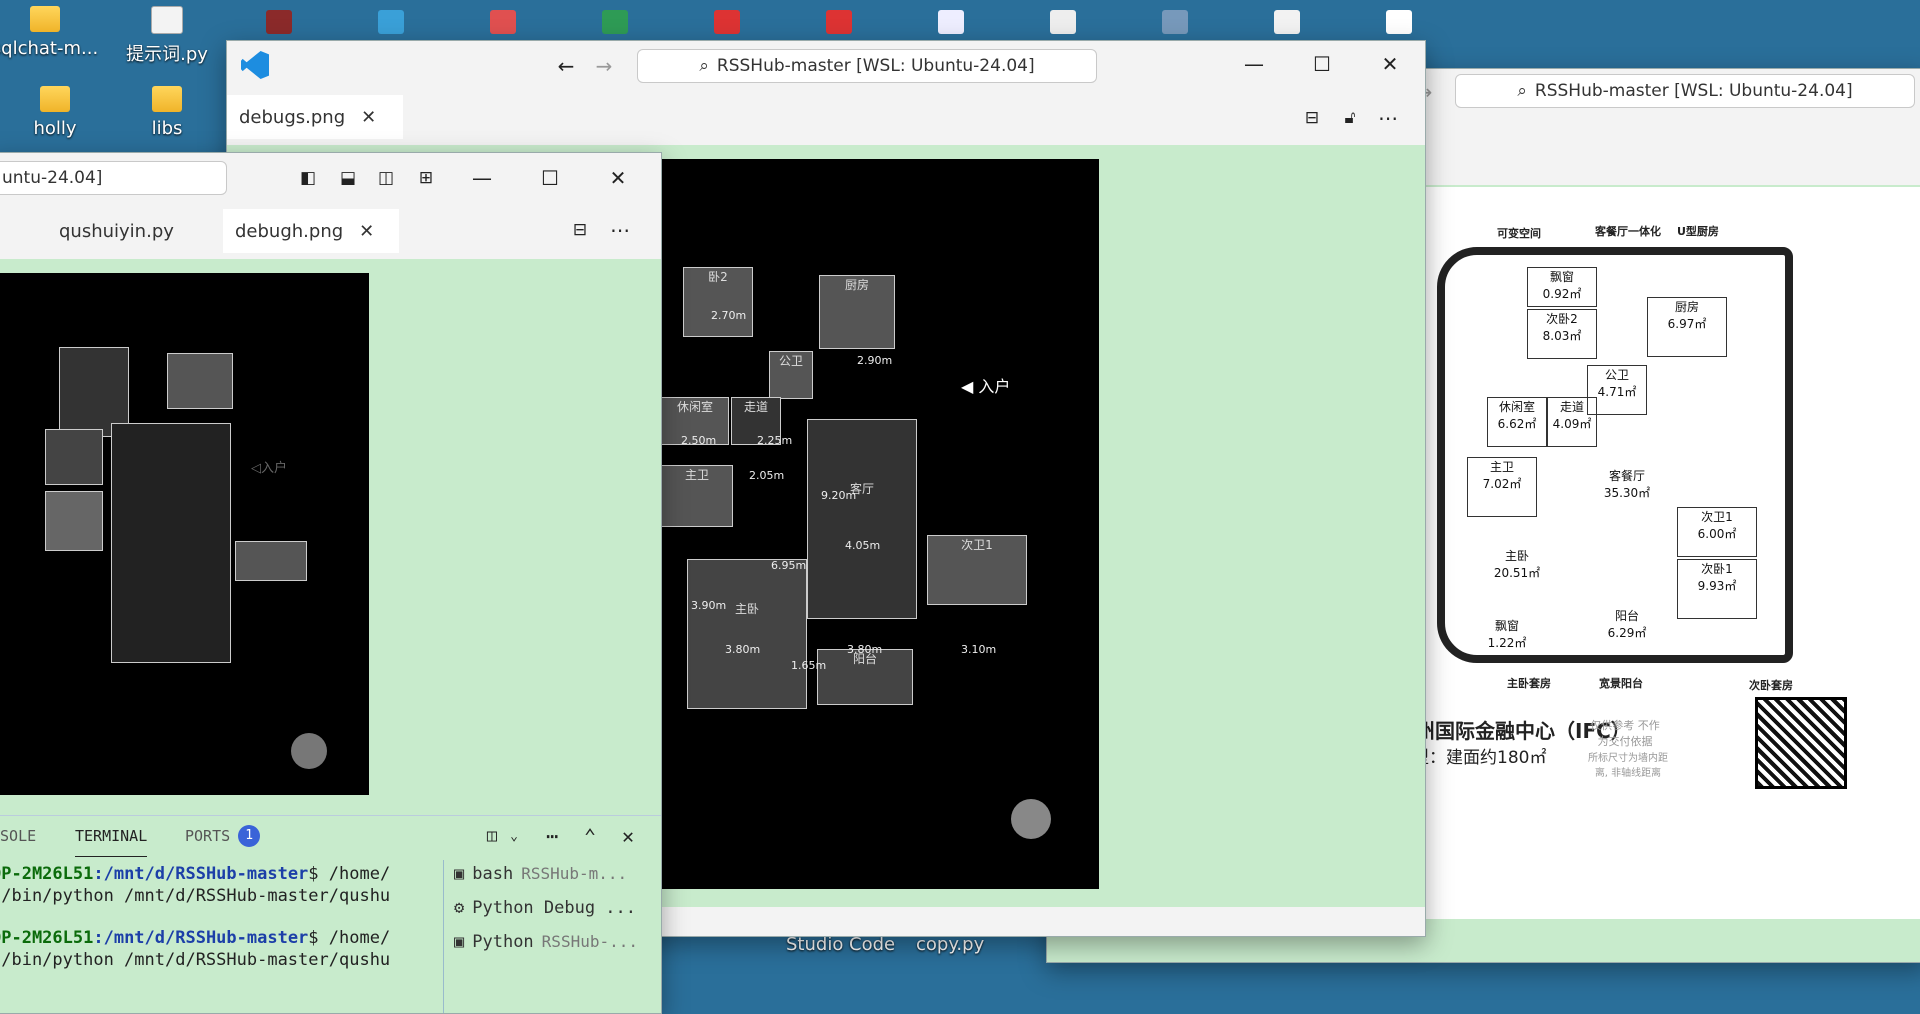  What do you see at coordinates (223, 836) in the screenshot?
I see `tab-ports: PORTS 1` at bounding box center [223, 836].